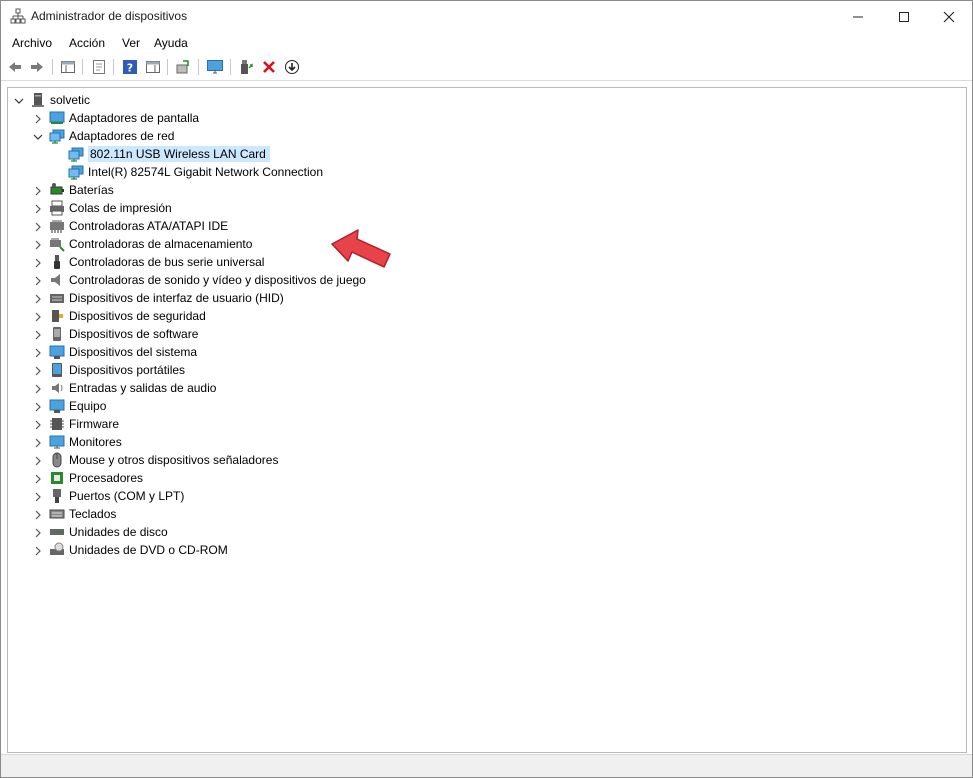  What do you see at coordinates (127, 370) in the screenshot?
I see `tree-category-label: Dispositivos portátiles` at bounding box center [127, 370].